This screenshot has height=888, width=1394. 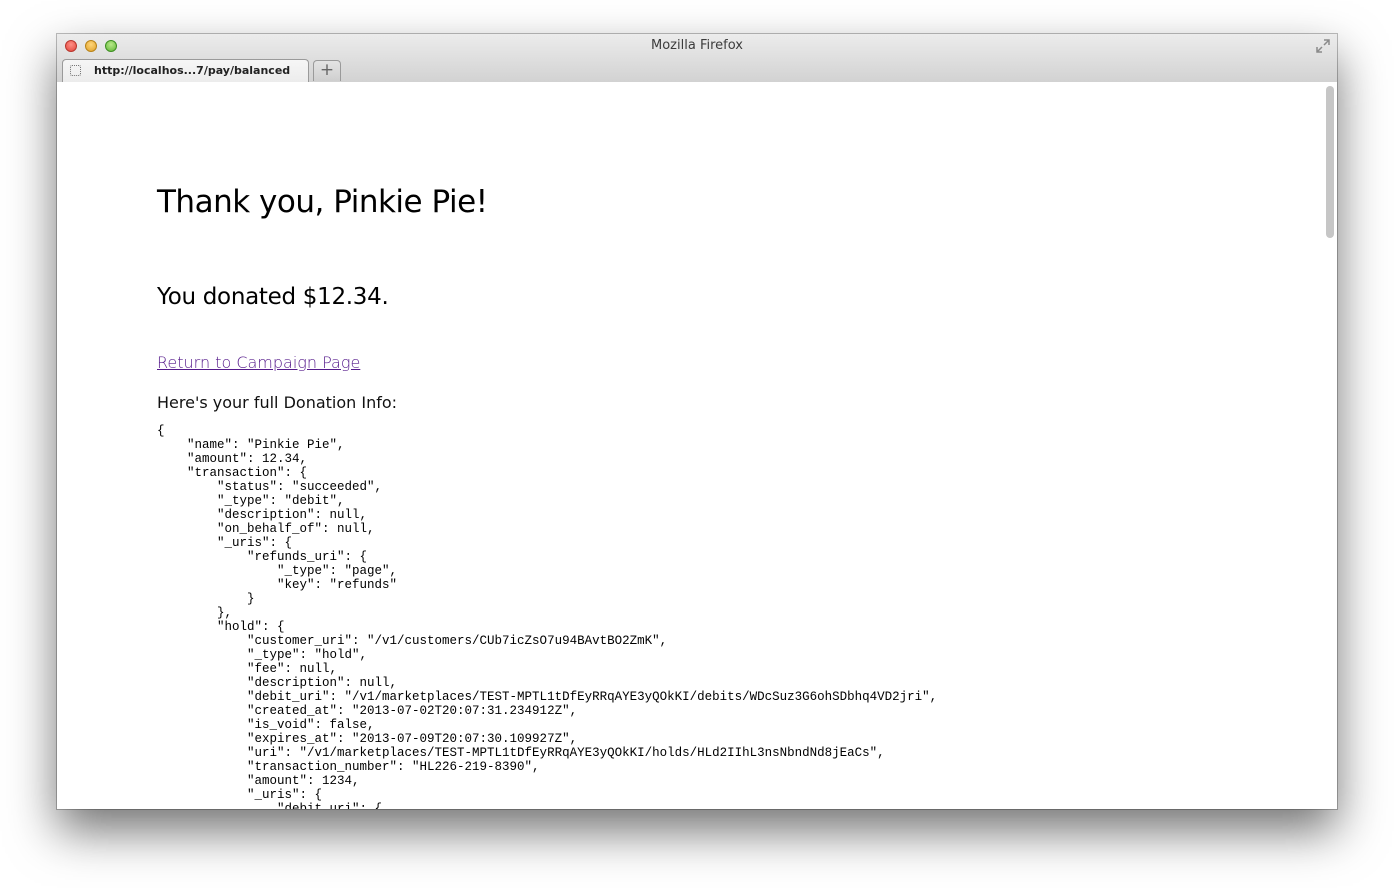 What do you see at coordinates (327, 70) in the screenshot?
I see `new-tab-button: +` at bounding box center [327, 70].